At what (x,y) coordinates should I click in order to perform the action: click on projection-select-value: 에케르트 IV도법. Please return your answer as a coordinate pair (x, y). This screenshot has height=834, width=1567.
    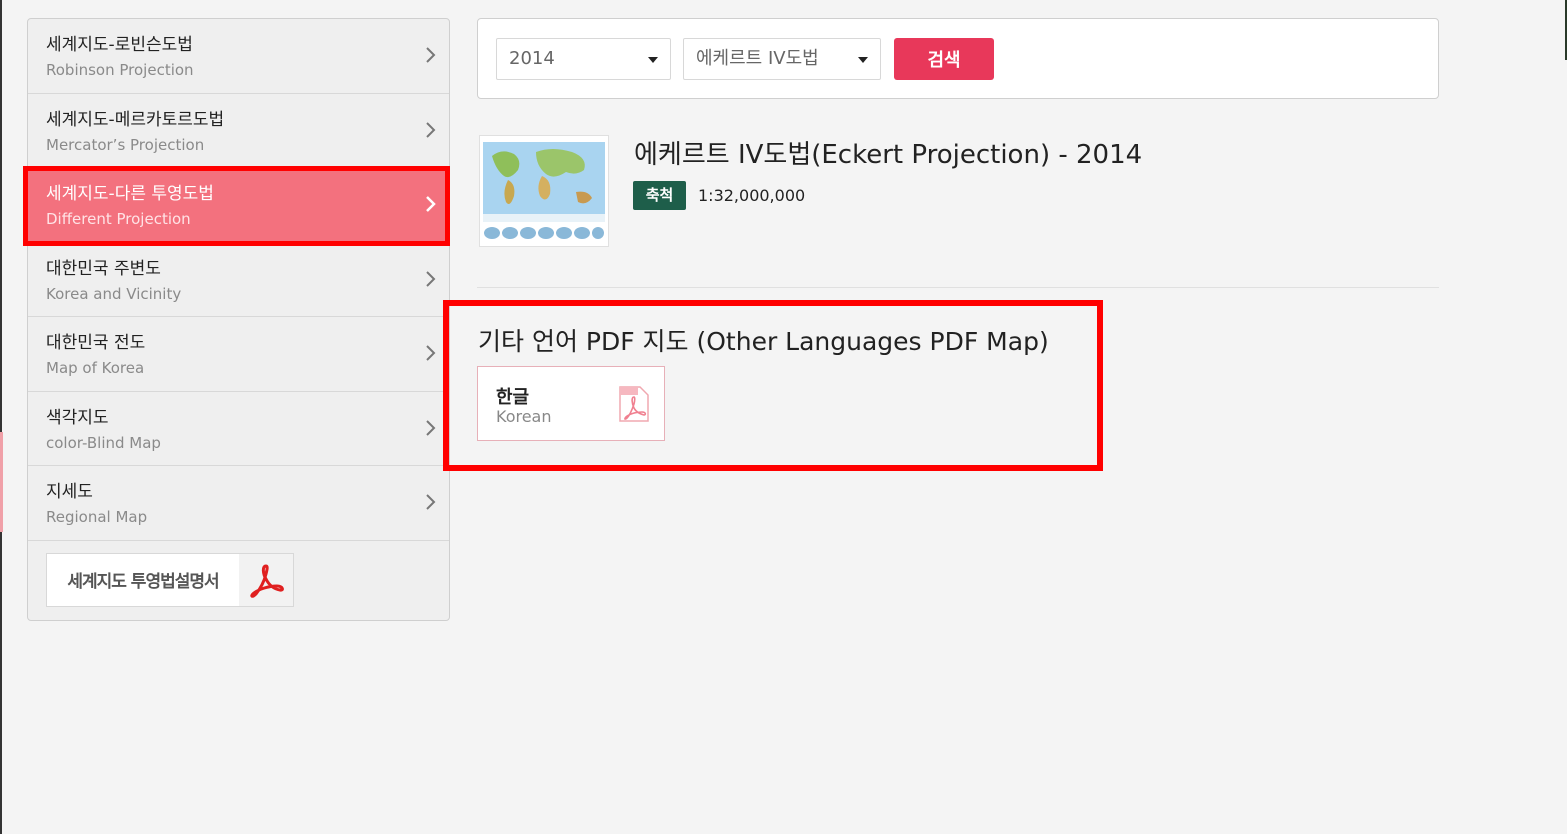
    Looking at the image, I should click on (757, 58).